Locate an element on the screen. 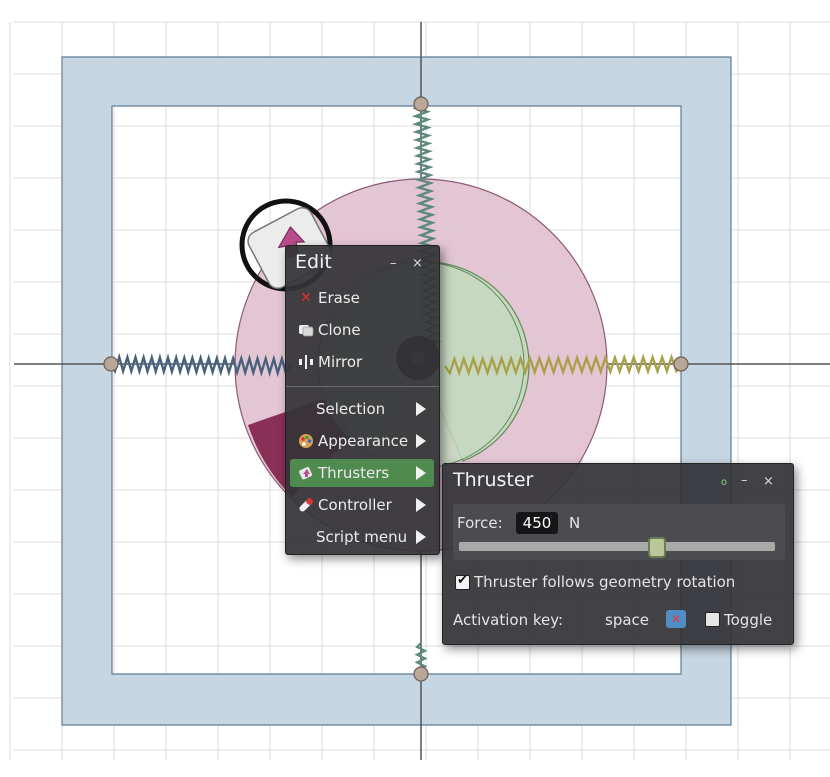 The image size is (830, 777). force-value-input: 450 is located at coordinates (537, 523).